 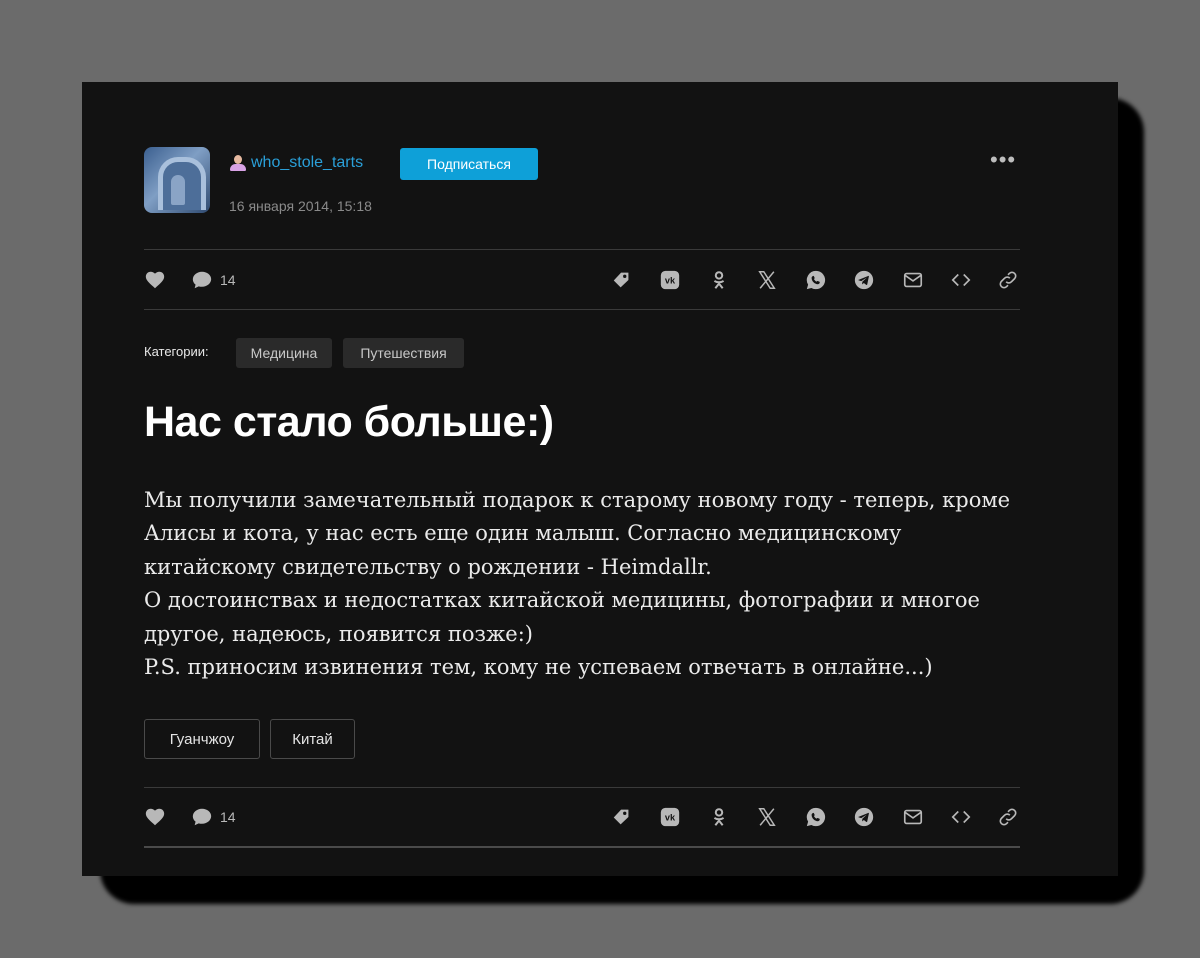 What do you see at coordinates (300, 206) in the screenshot?
I see `post-date: 16 января 2014, 15:18` at bounding box center [300, 206].